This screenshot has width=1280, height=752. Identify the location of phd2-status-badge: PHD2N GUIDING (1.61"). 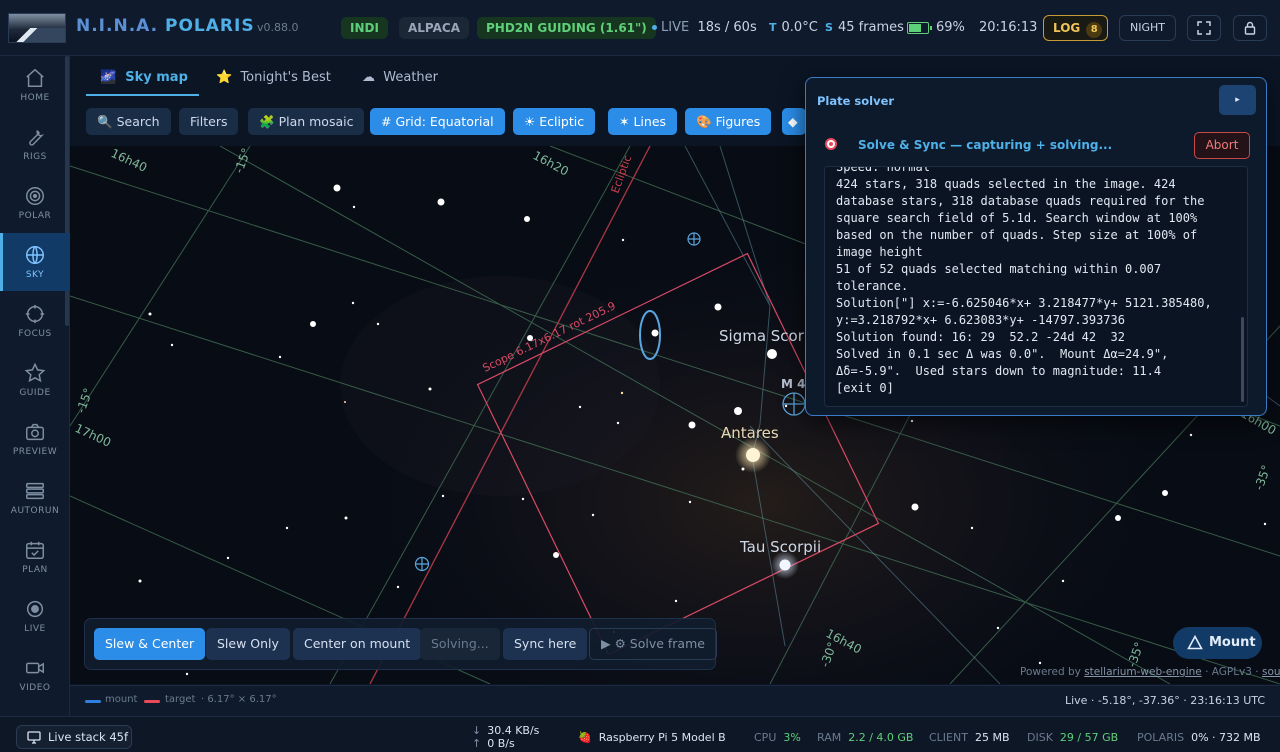
(566, 28).